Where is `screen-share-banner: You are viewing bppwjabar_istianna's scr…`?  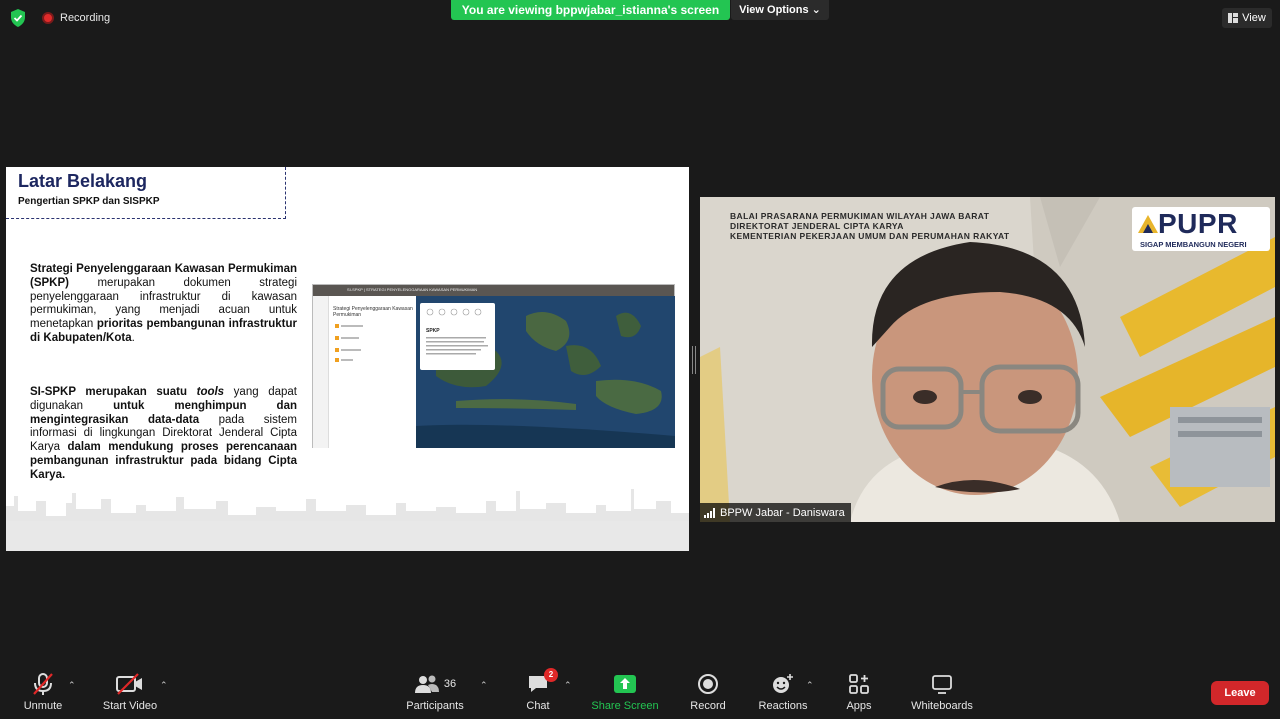
screen-share-banner: You are viewing bppwjabar_istianna's scr… is located at coordinates (590, 10).